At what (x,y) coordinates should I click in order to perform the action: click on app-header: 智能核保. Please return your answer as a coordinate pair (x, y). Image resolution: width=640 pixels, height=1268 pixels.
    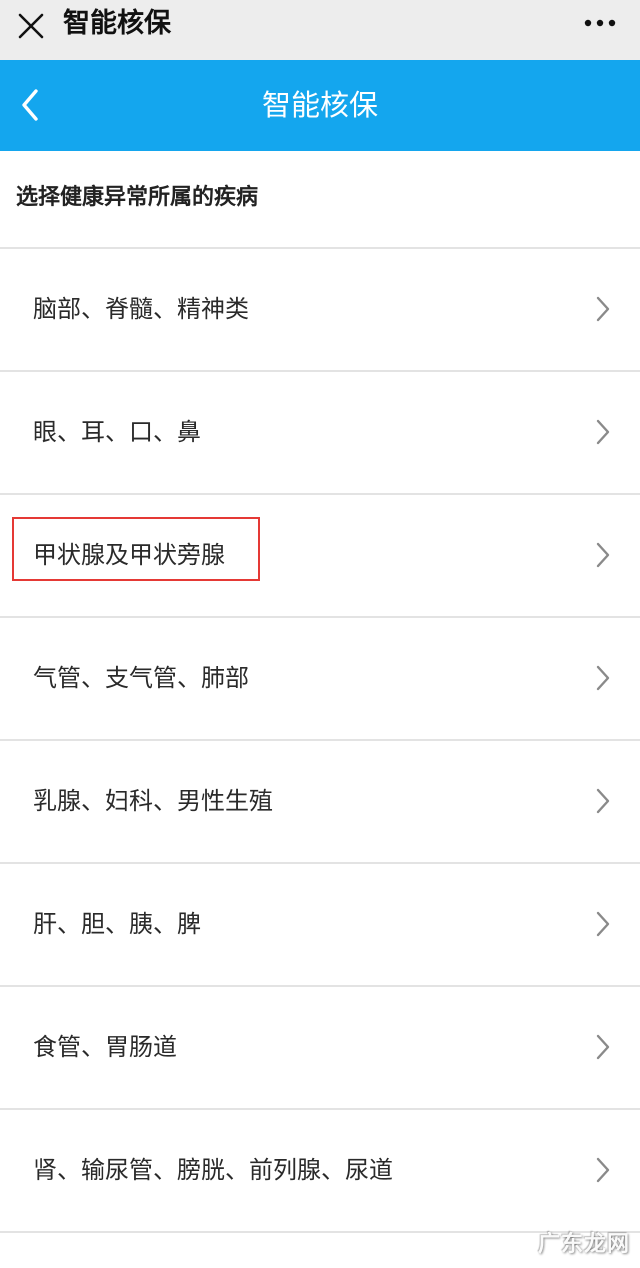
    Looking at the image, I should click on (320, 105).